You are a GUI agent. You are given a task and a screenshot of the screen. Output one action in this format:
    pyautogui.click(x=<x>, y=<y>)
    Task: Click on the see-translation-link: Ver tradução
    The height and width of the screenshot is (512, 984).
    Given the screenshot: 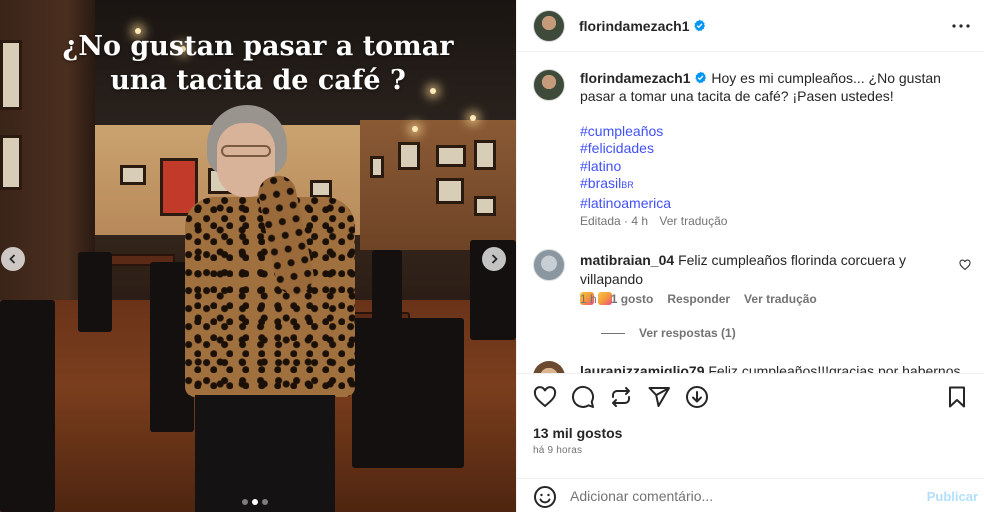 What is the action you would take?
    pyautogui.click(x=693, y=221)
    